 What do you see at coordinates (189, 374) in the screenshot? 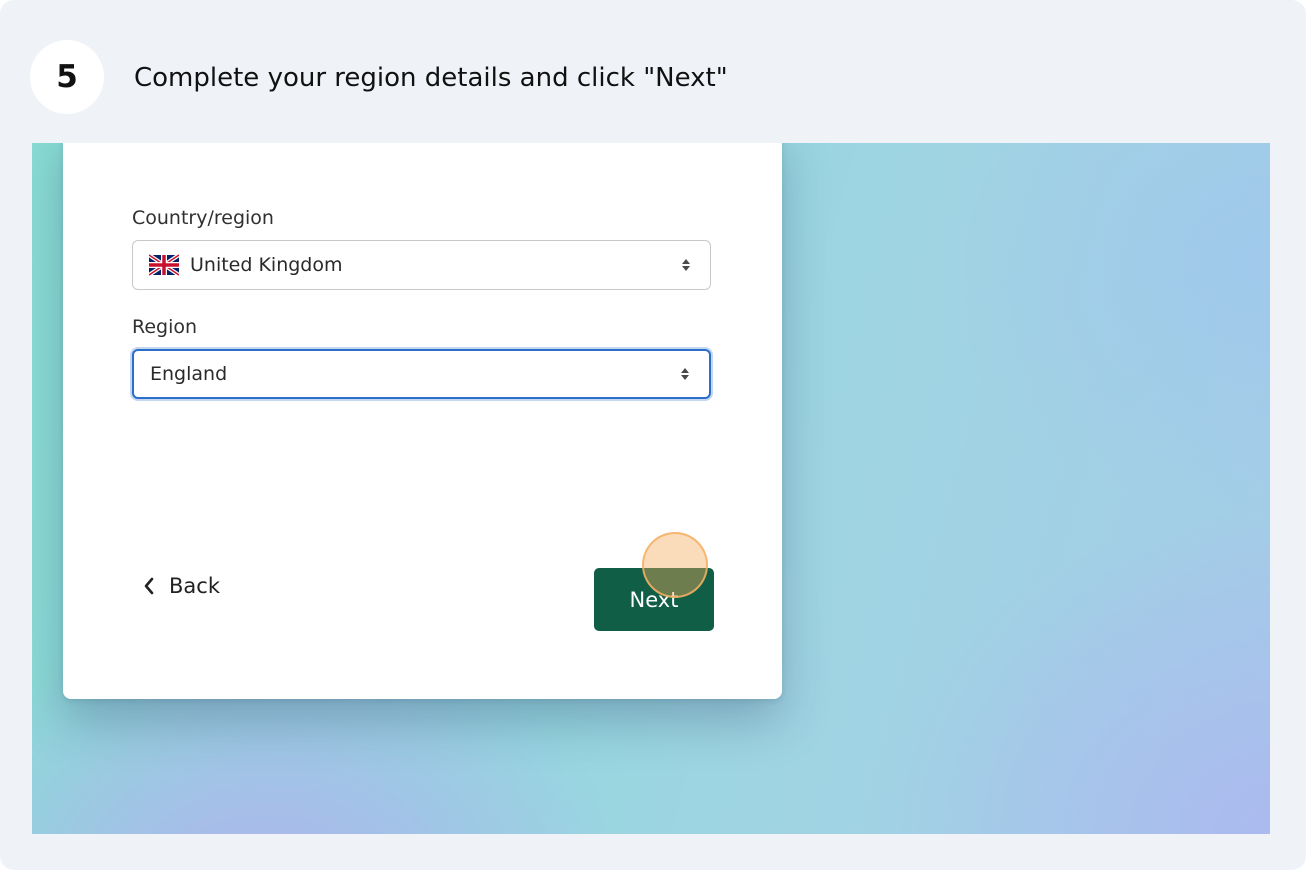
I see `region-value: England` at bounding box center [189, 374].